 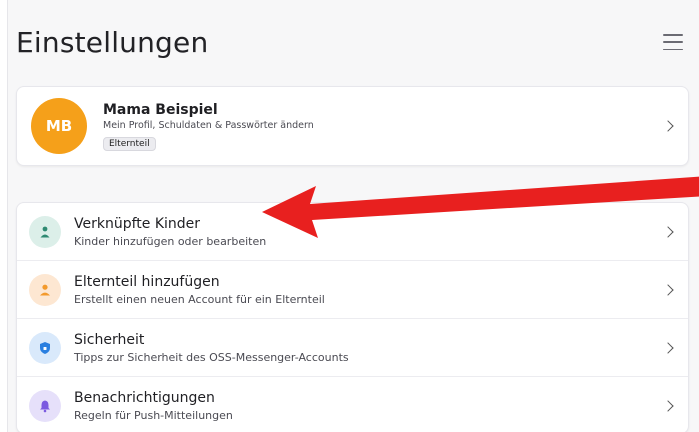 What do you see at coordinates (147, 281) in the screenshot?
I see `row-title: Elternteil hinzufügen` at bounding box center [147, 281].